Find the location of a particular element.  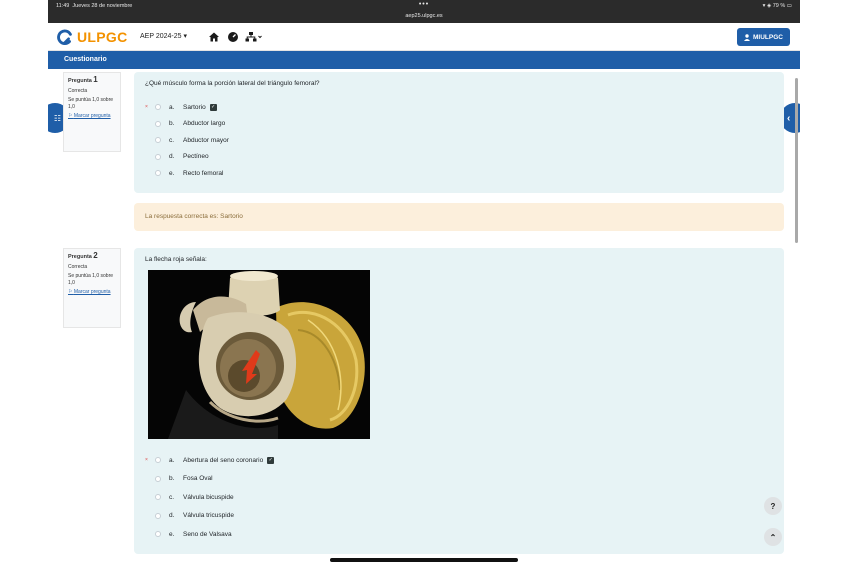

dashboard-icon is located at coordinates (233, 37).